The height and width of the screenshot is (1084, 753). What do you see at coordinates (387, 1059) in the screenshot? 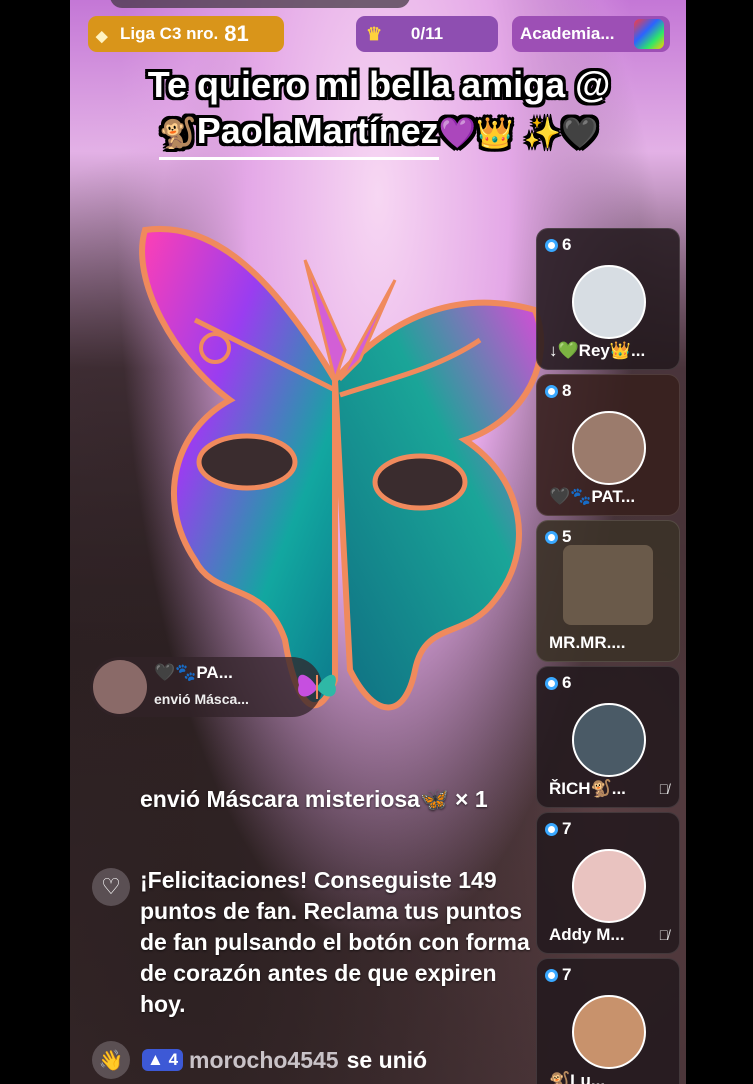
I see `join-text: se unió` at bounding box center [387, 1059].